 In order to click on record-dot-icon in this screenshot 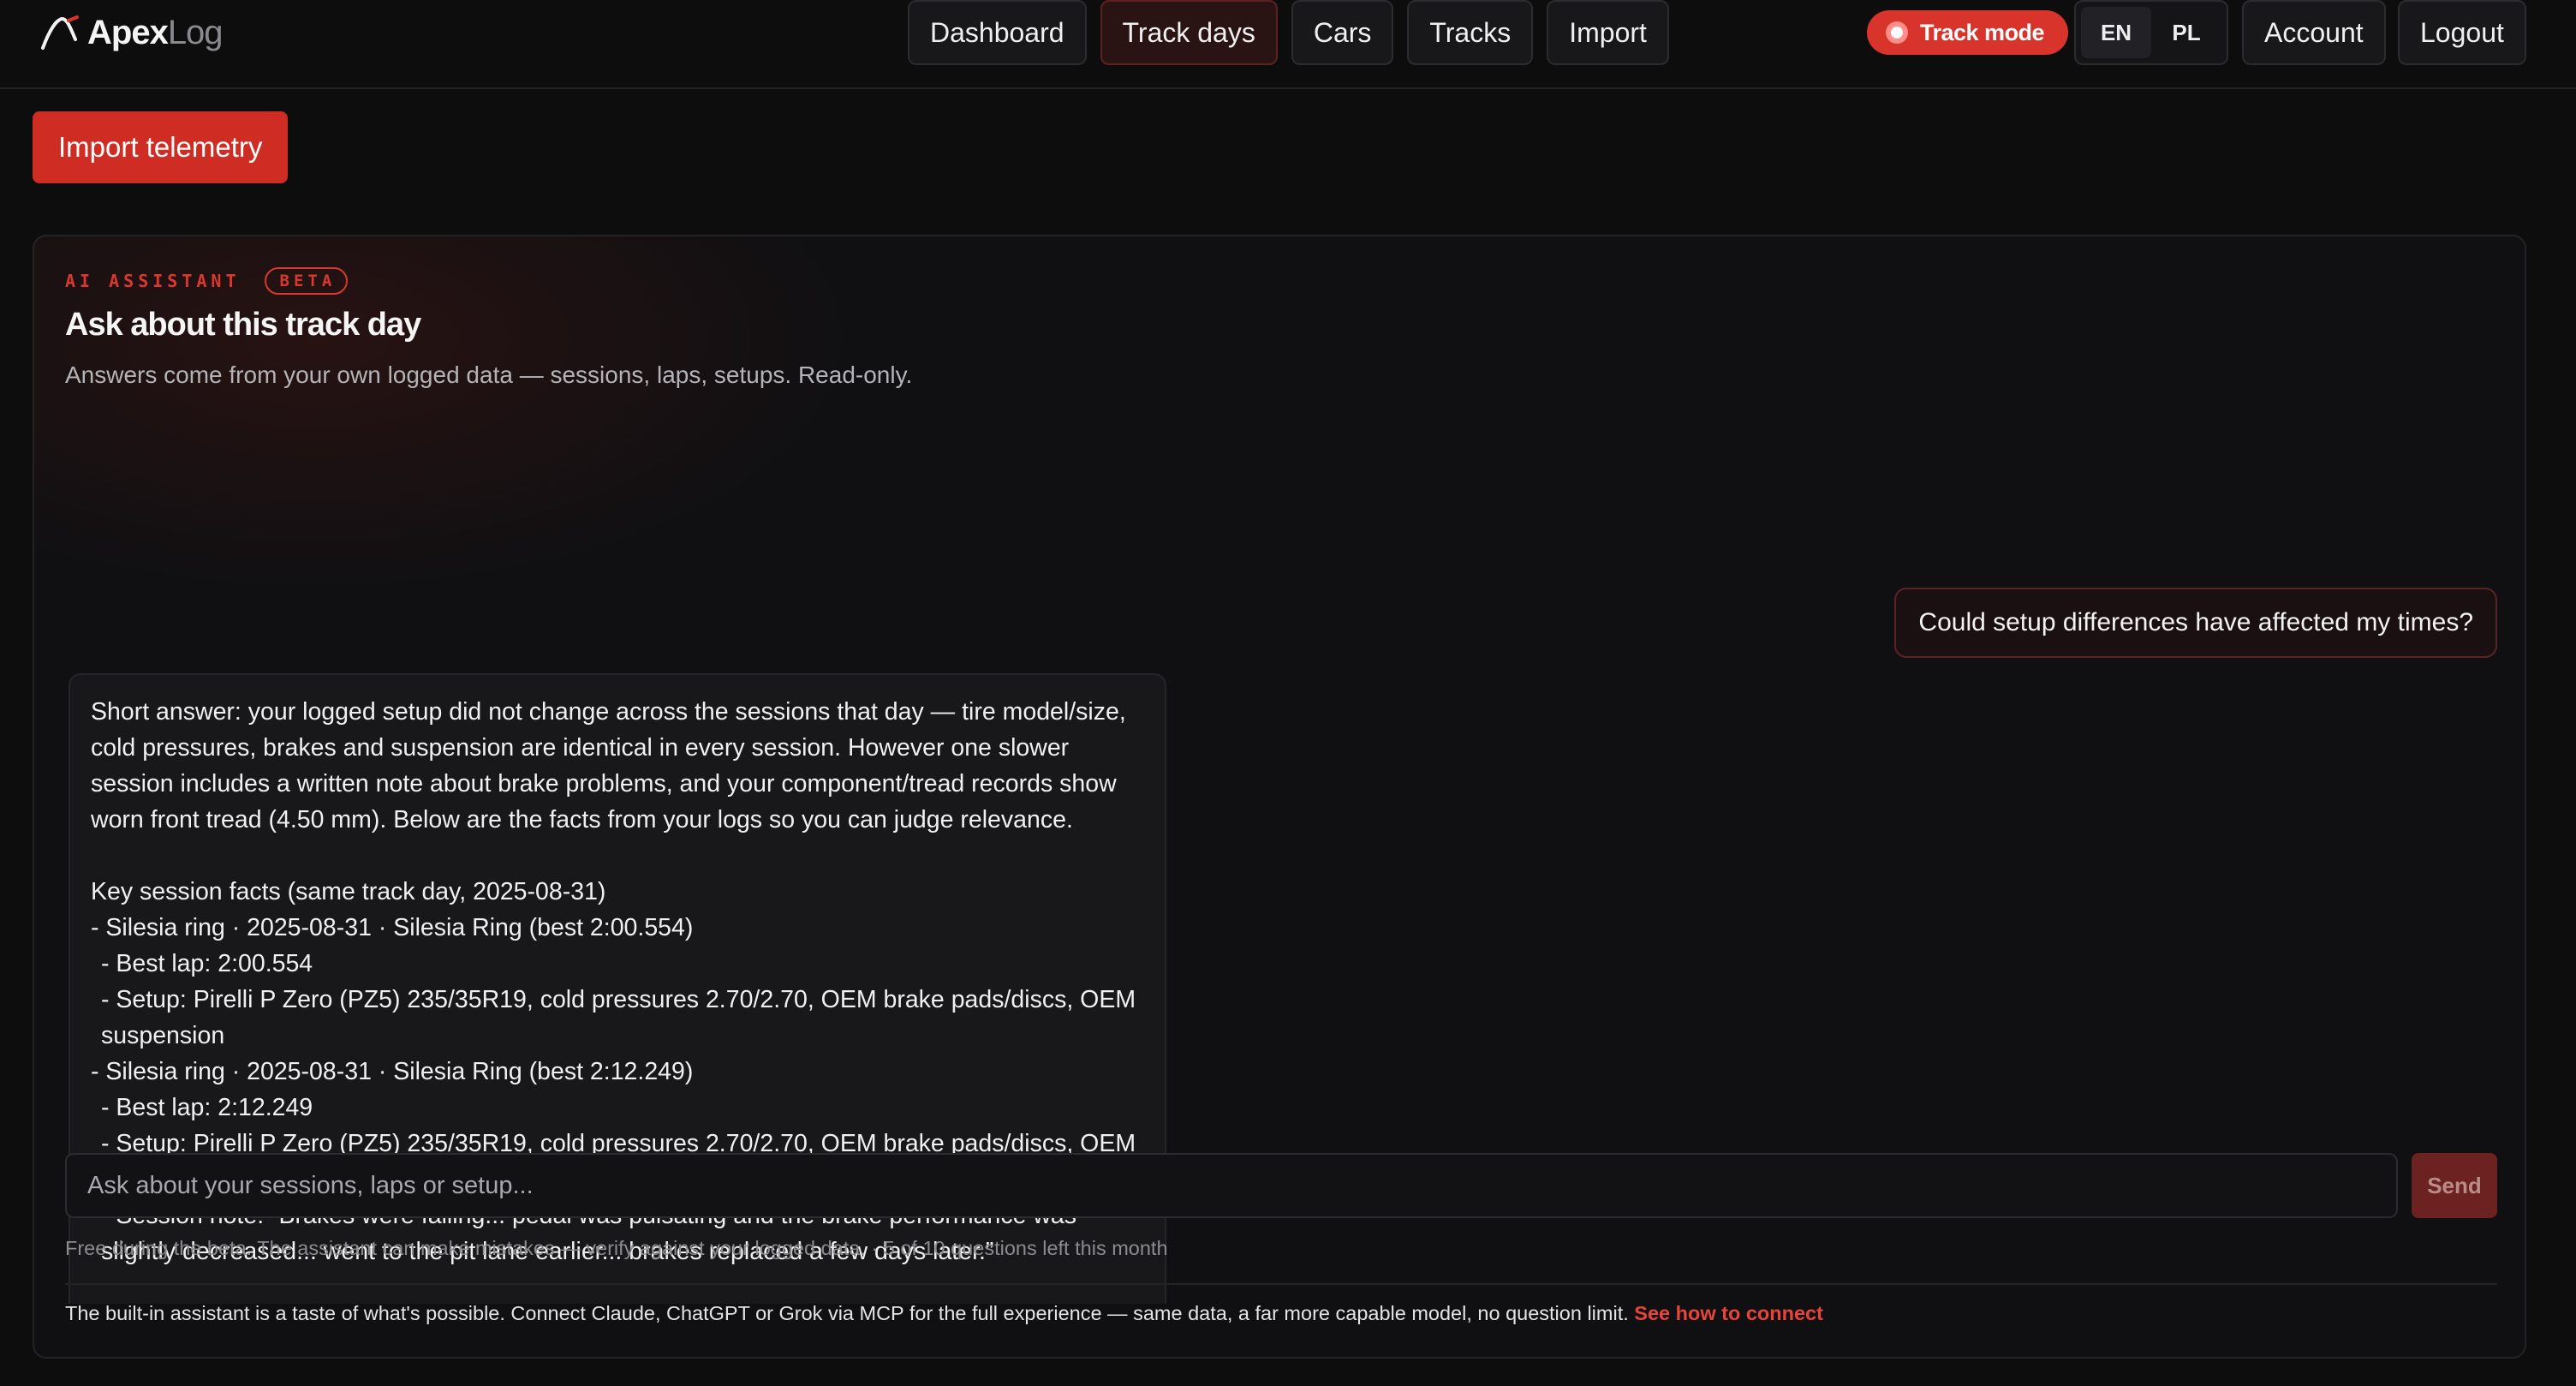, I will do `click(1897, 32)`.